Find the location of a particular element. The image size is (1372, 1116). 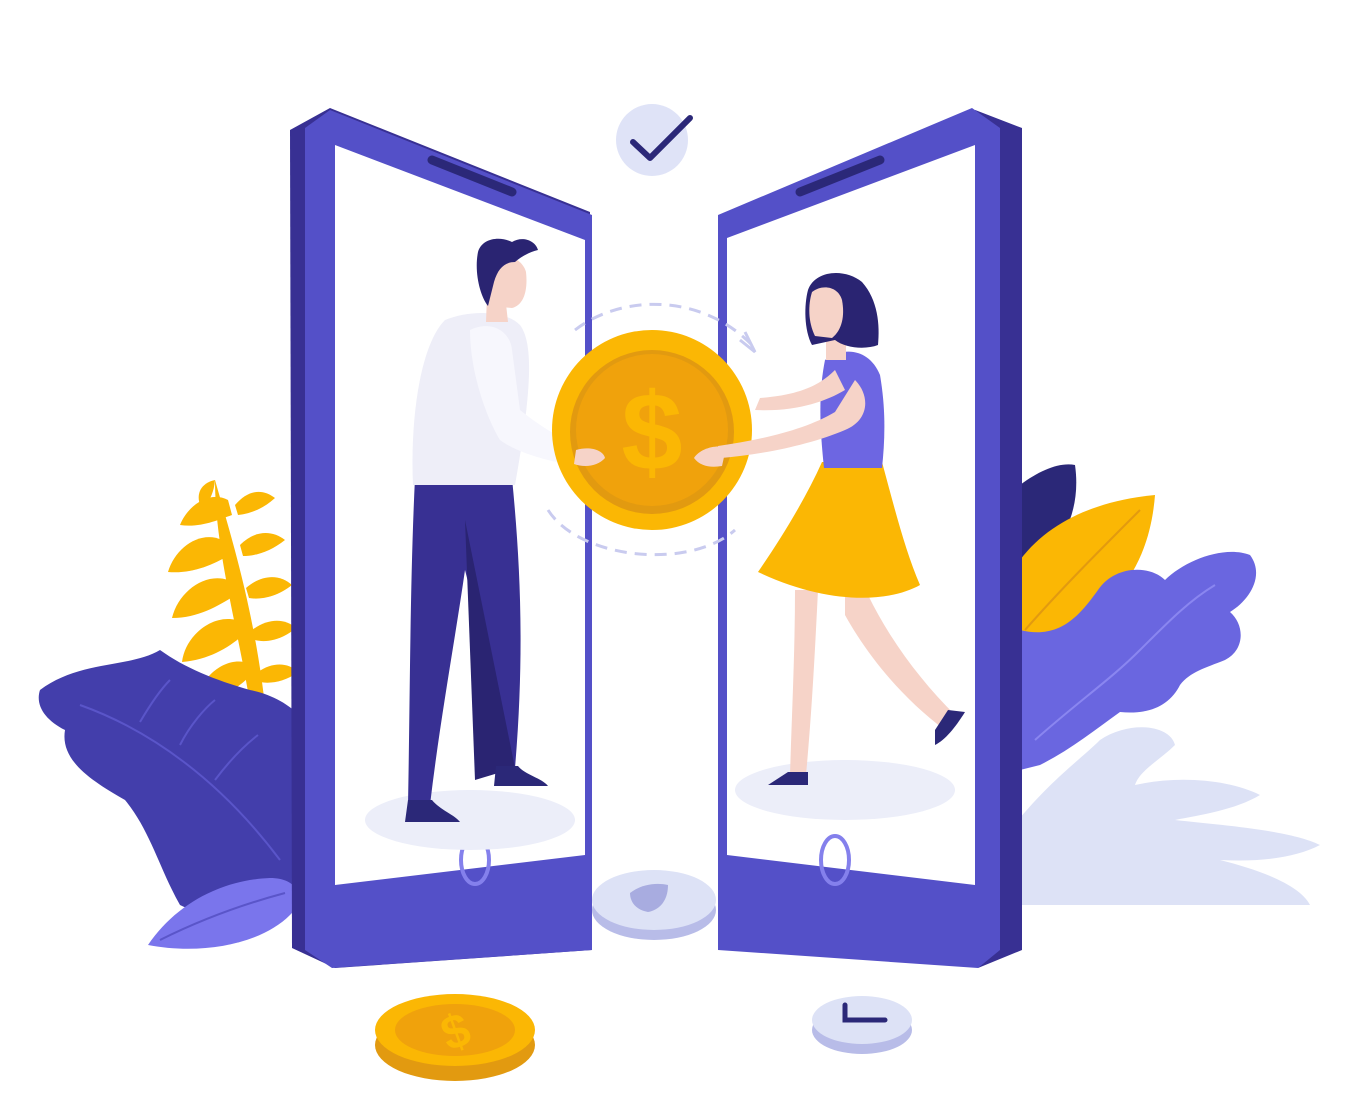

woman-face is located at coordinates (826, 312).